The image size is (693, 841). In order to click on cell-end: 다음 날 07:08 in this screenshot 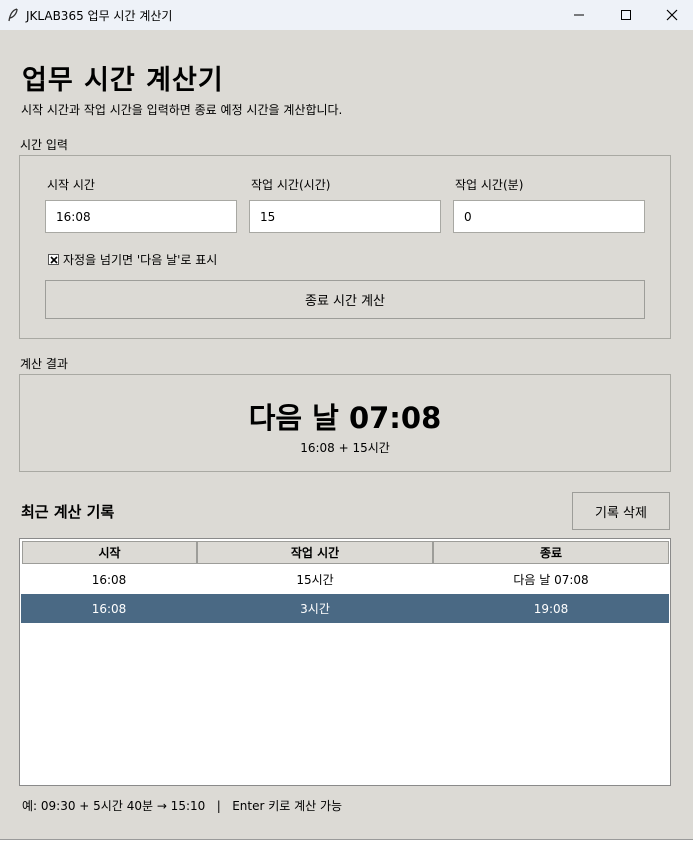, I will do `click(551, 580)`.